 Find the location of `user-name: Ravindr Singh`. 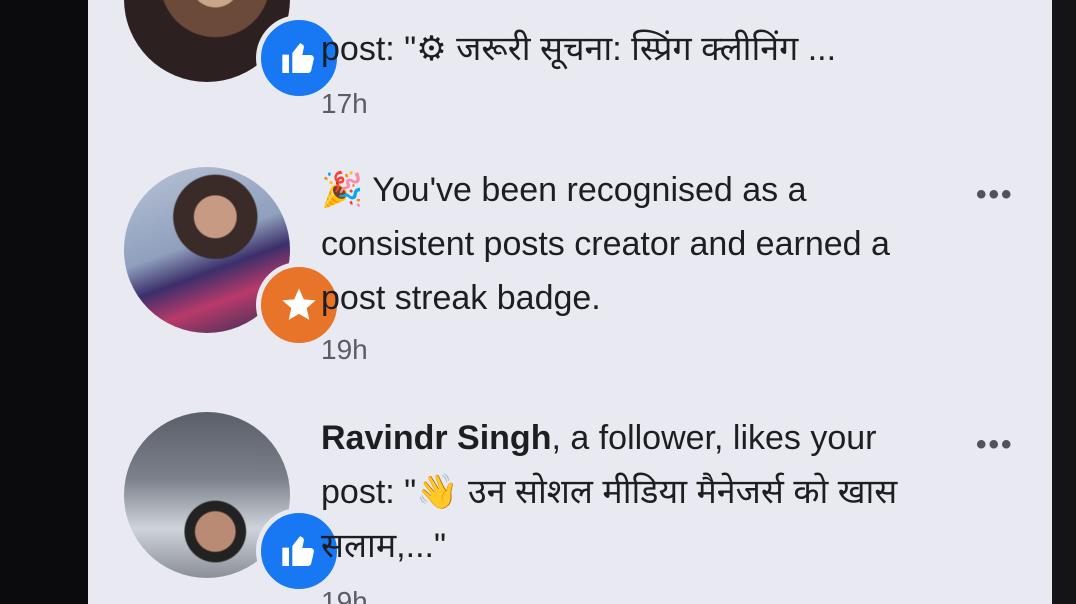

user-name: Ravindr Singh is located at coordinates (436, 438).